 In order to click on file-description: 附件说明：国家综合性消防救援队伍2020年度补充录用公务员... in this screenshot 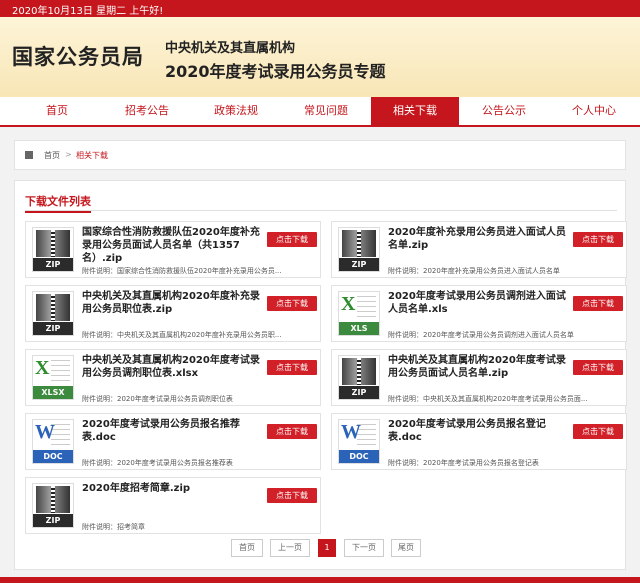, I will do `click(182, 271)`.